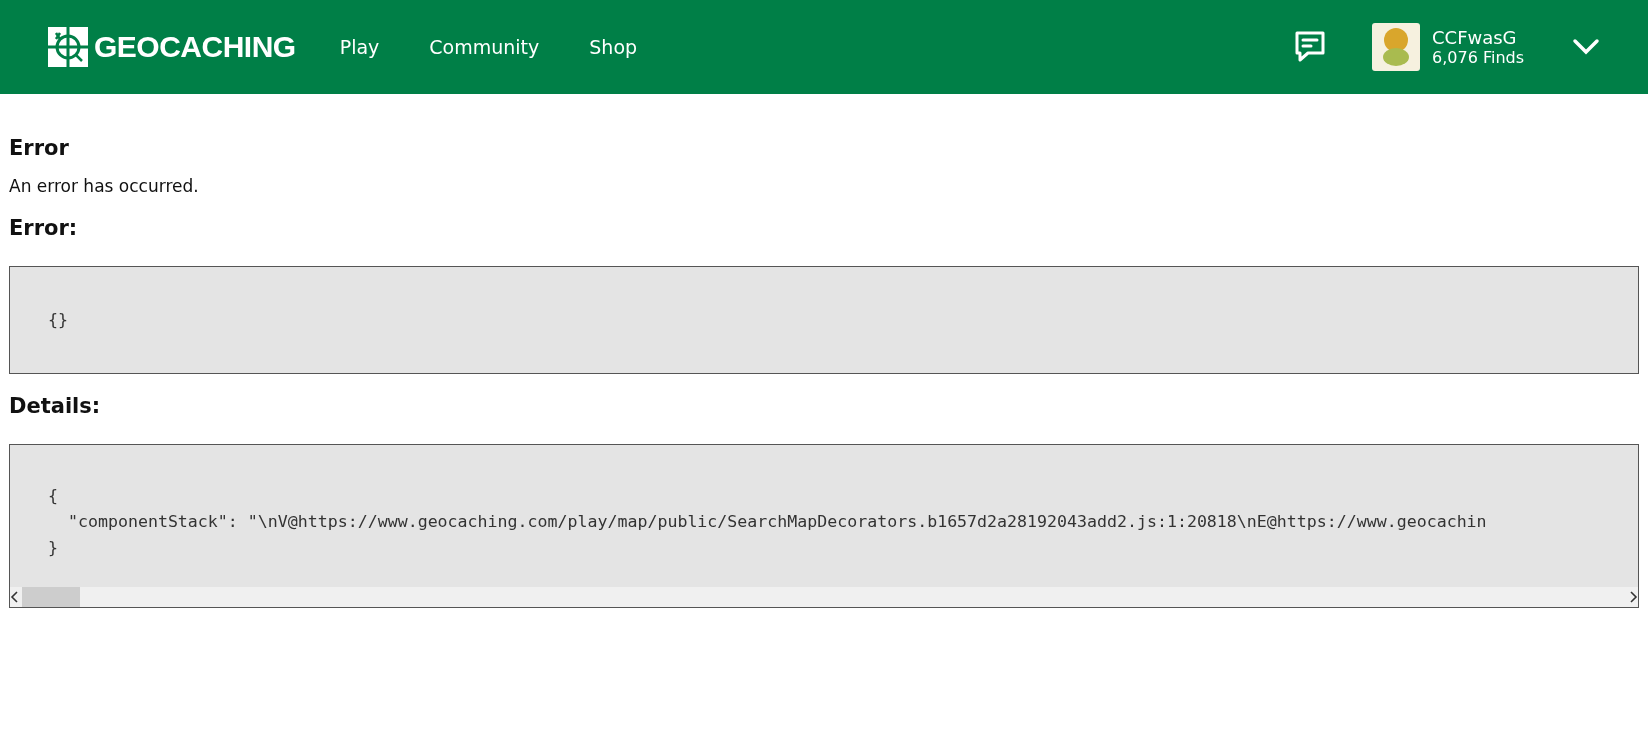 The width and height of the screenshot is (1648, 731). I want to click on nav-link: Community, so click(484, 47).